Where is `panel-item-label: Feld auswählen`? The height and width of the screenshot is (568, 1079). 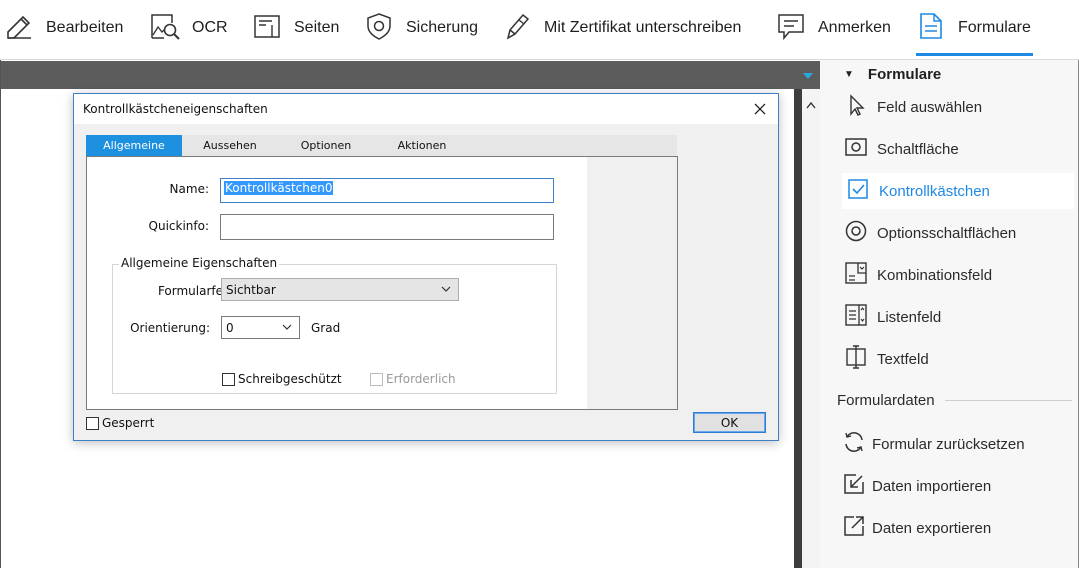 panel-item-label: Feld auswählen is located at coordinates (930, 107).